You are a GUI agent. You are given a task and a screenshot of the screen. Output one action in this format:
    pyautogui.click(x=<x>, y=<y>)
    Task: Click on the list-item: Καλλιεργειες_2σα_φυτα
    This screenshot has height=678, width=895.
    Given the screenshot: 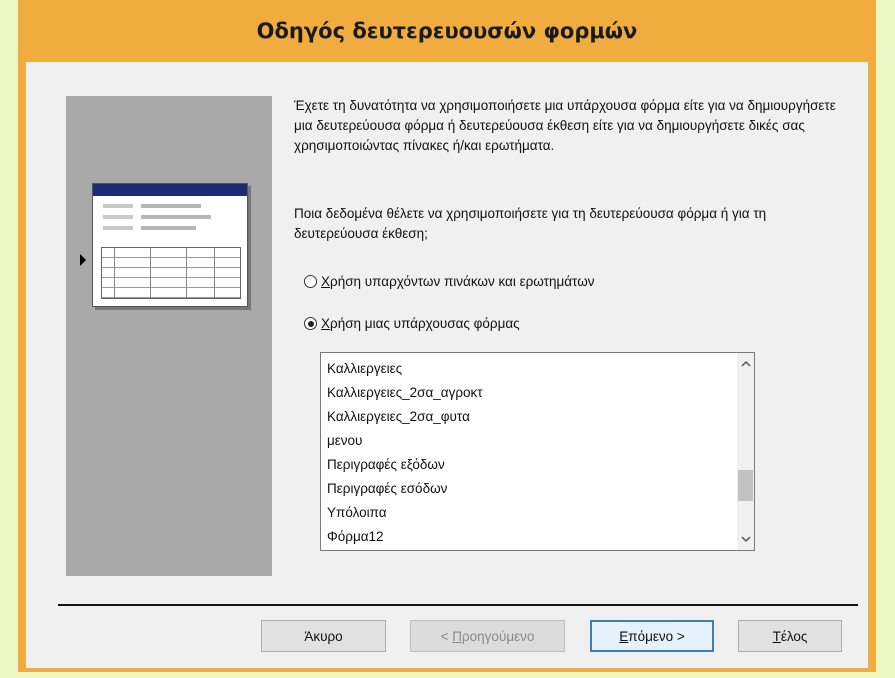 What is the action you would take?
    pyautogui.click(x=405, y=417)
    